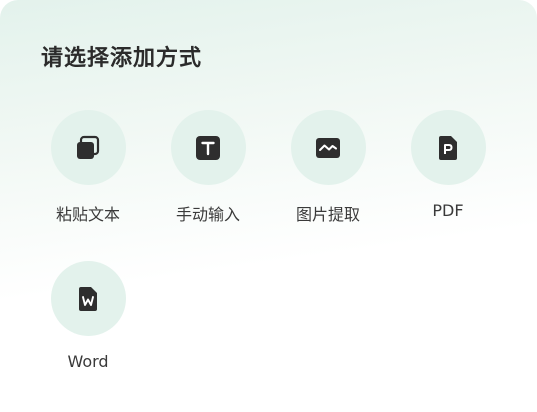 This screenshot has width=537, height=412. Describe the element at coordinates (88, 361) in the screenshot. I see `option-label: Word` at that location.